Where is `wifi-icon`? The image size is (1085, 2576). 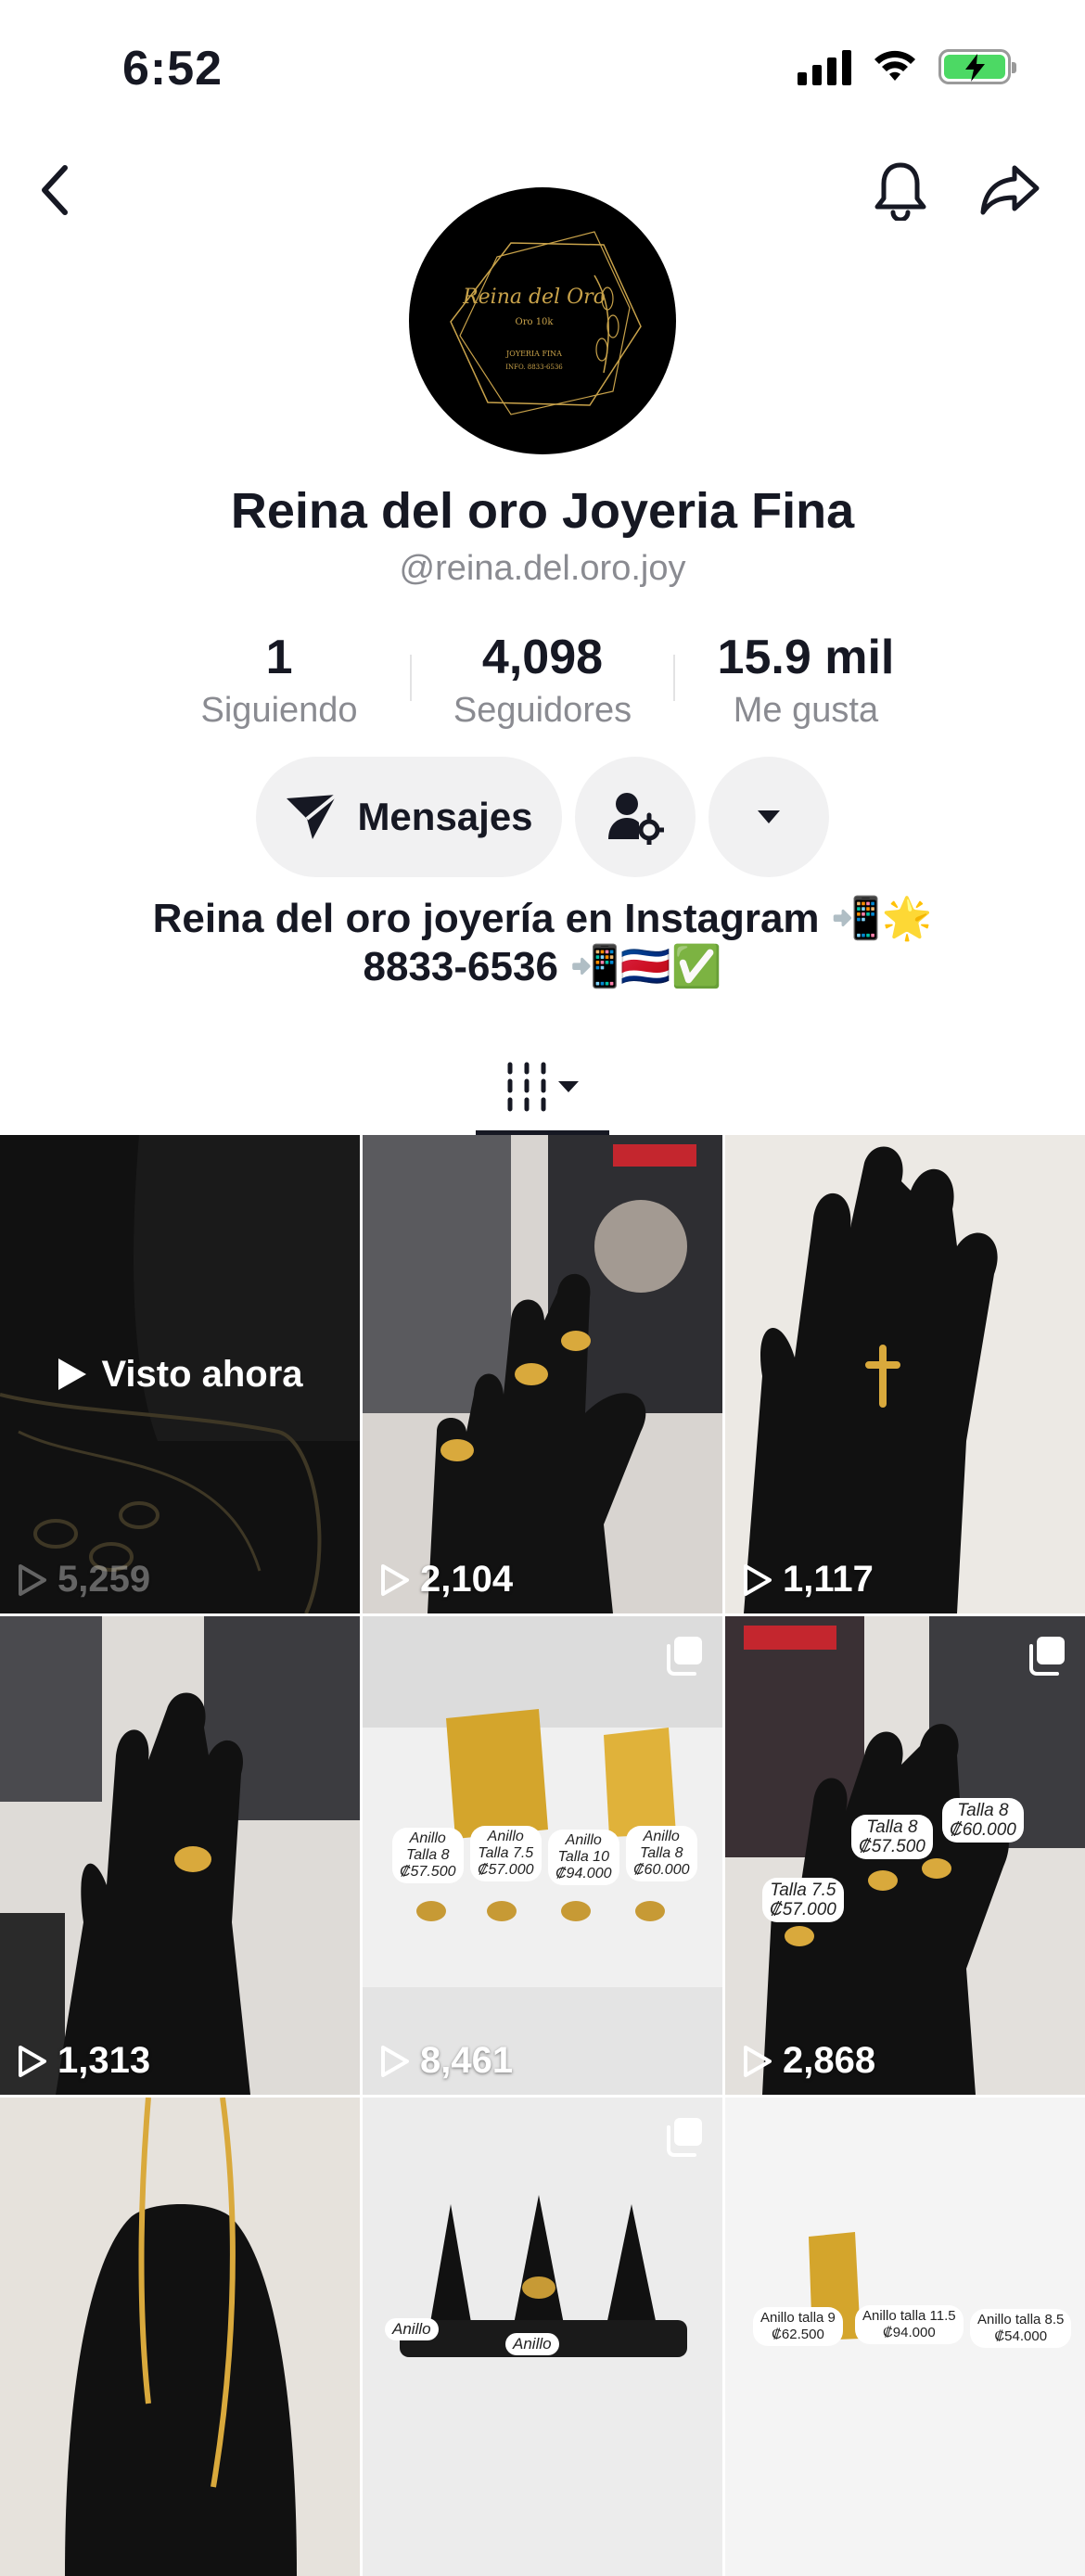
wifi-icon is located at coordinates (894, 66).